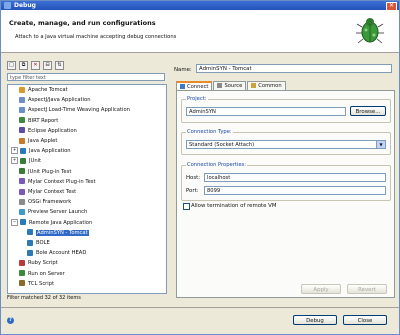  What do you see at coordinates (56, 253) in the screenshot?
I see `tree-item: Bole Account HEAD` at bounding box center [56, 253].